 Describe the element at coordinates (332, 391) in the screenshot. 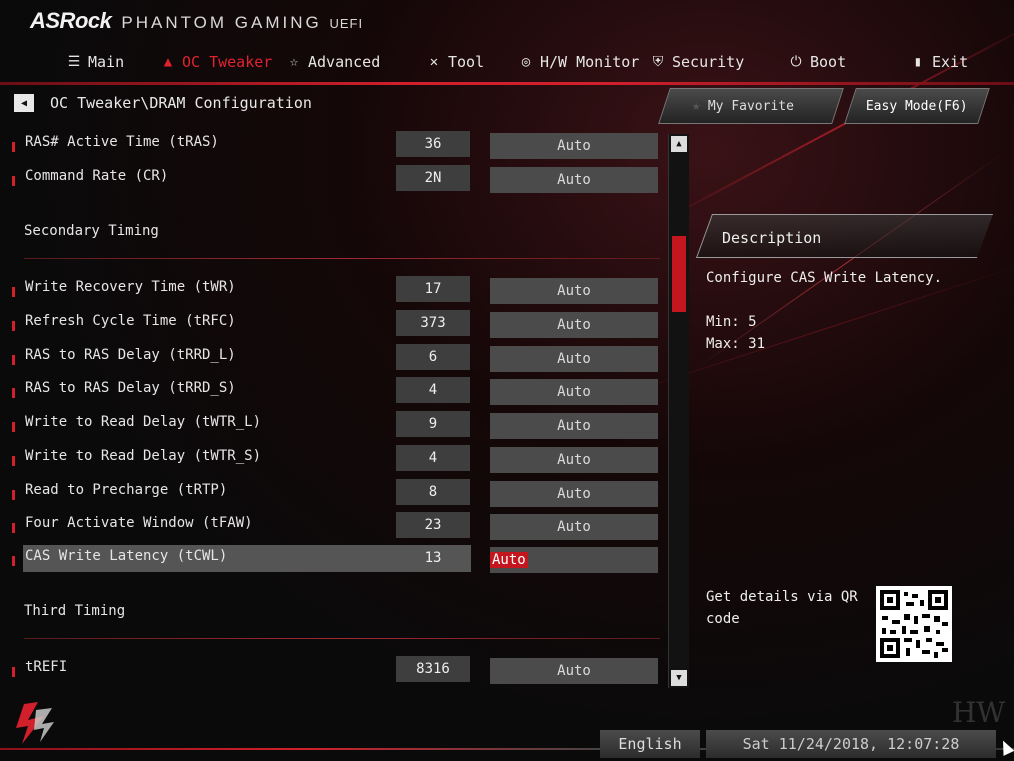

I see `setting-row-trrd-s: RAS to RAS Delay (tRRD_S) 4 Auto` at that location.